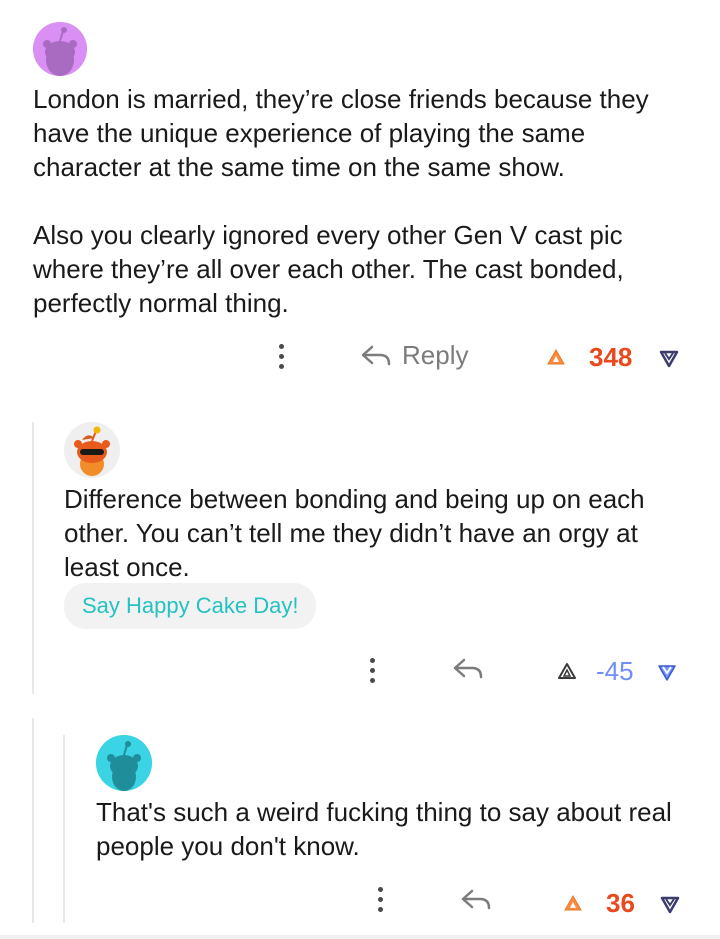 The width and height of the screenshot is (720, 939). I want to click on cake-day-button: Say Happy Cake Day!, so click(190, 606).